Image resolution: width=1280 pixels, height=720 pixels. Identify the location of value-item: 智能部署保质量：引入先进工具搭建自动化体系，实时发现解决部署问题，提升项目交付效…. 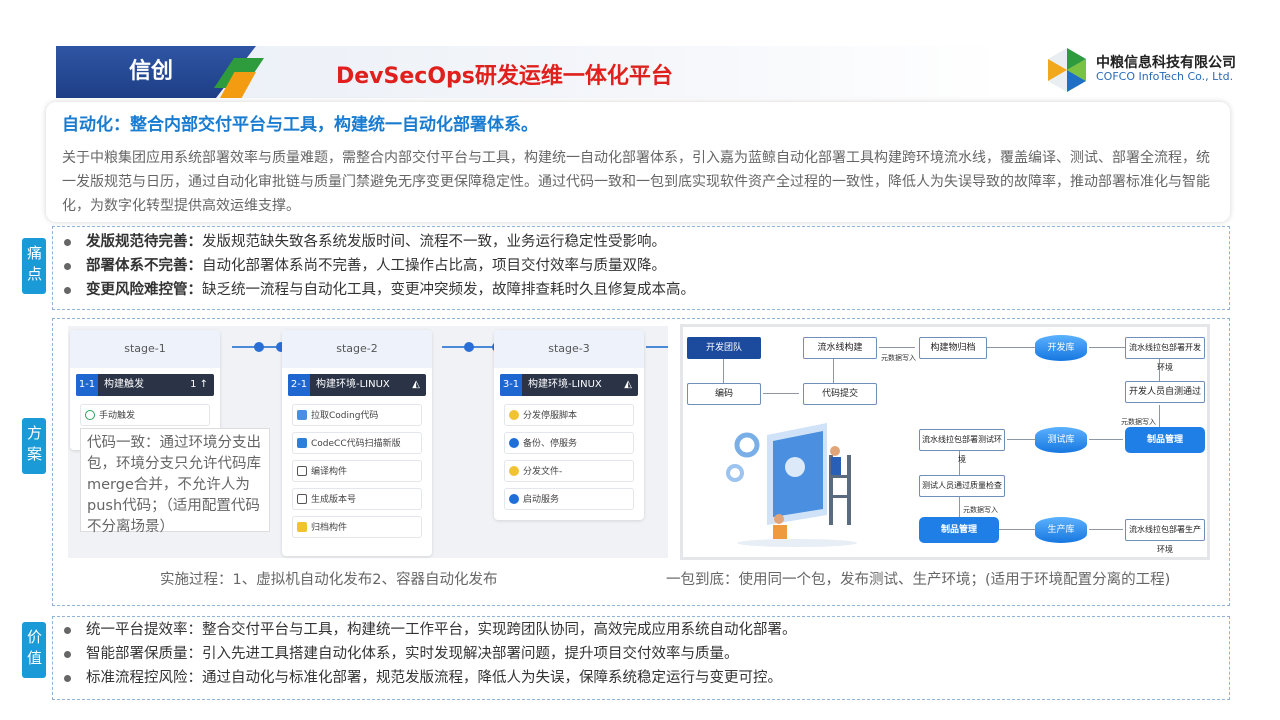
(428, 654).